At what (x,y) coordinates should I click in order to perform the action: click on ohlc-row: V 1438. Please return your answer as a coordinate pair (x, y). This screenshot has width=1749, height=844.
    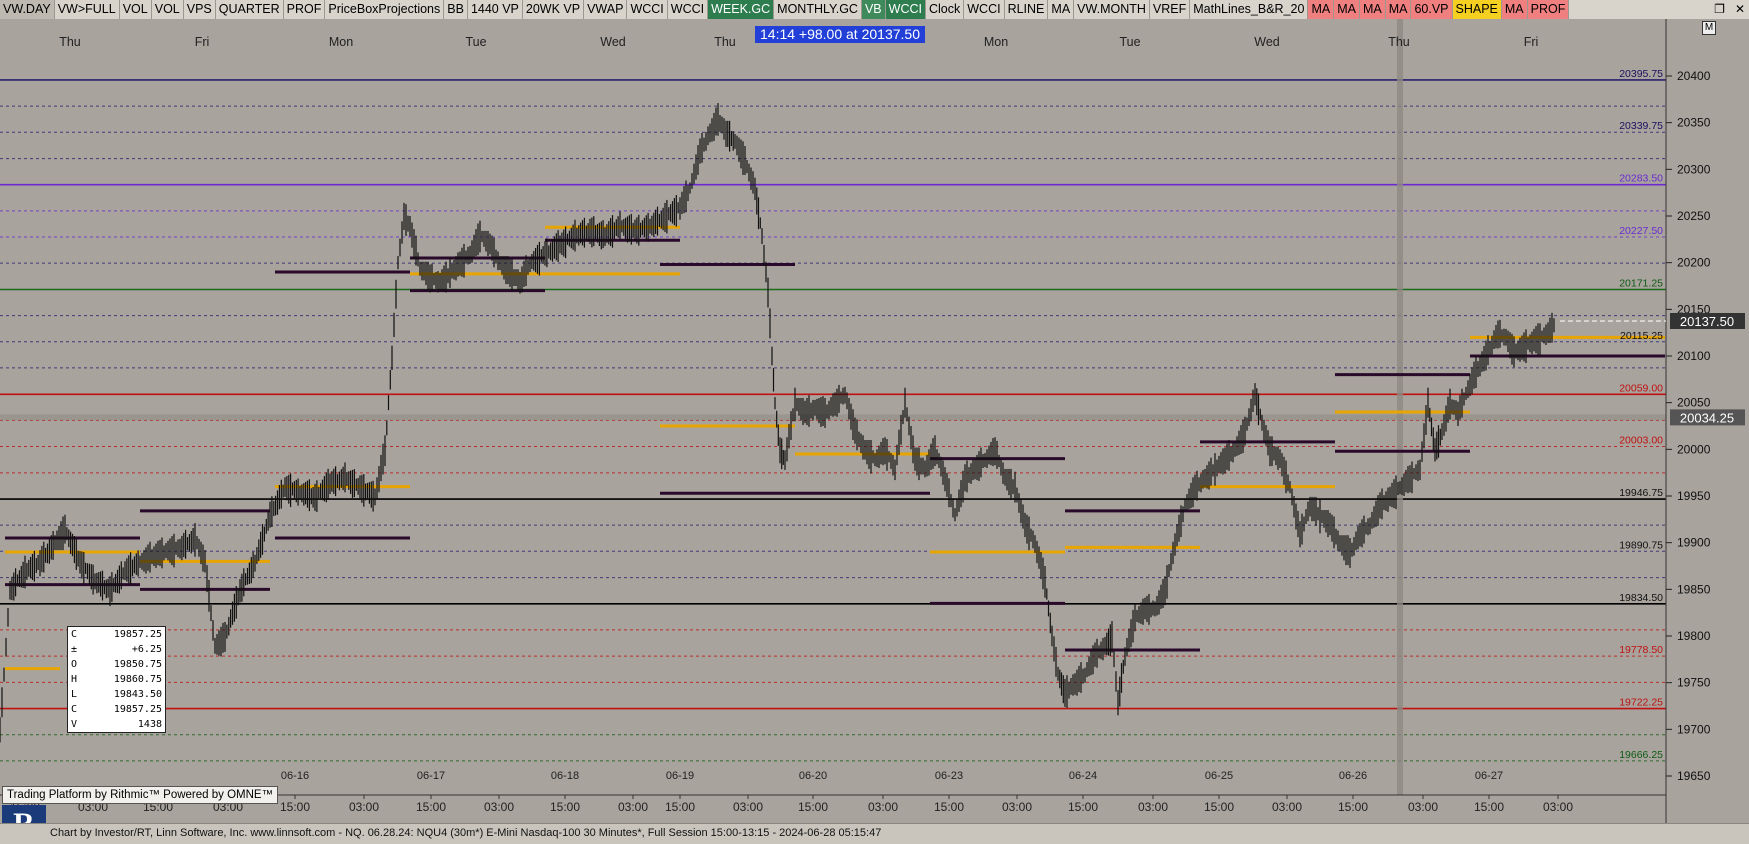
    Looking at the image, I should click on (116, 724).